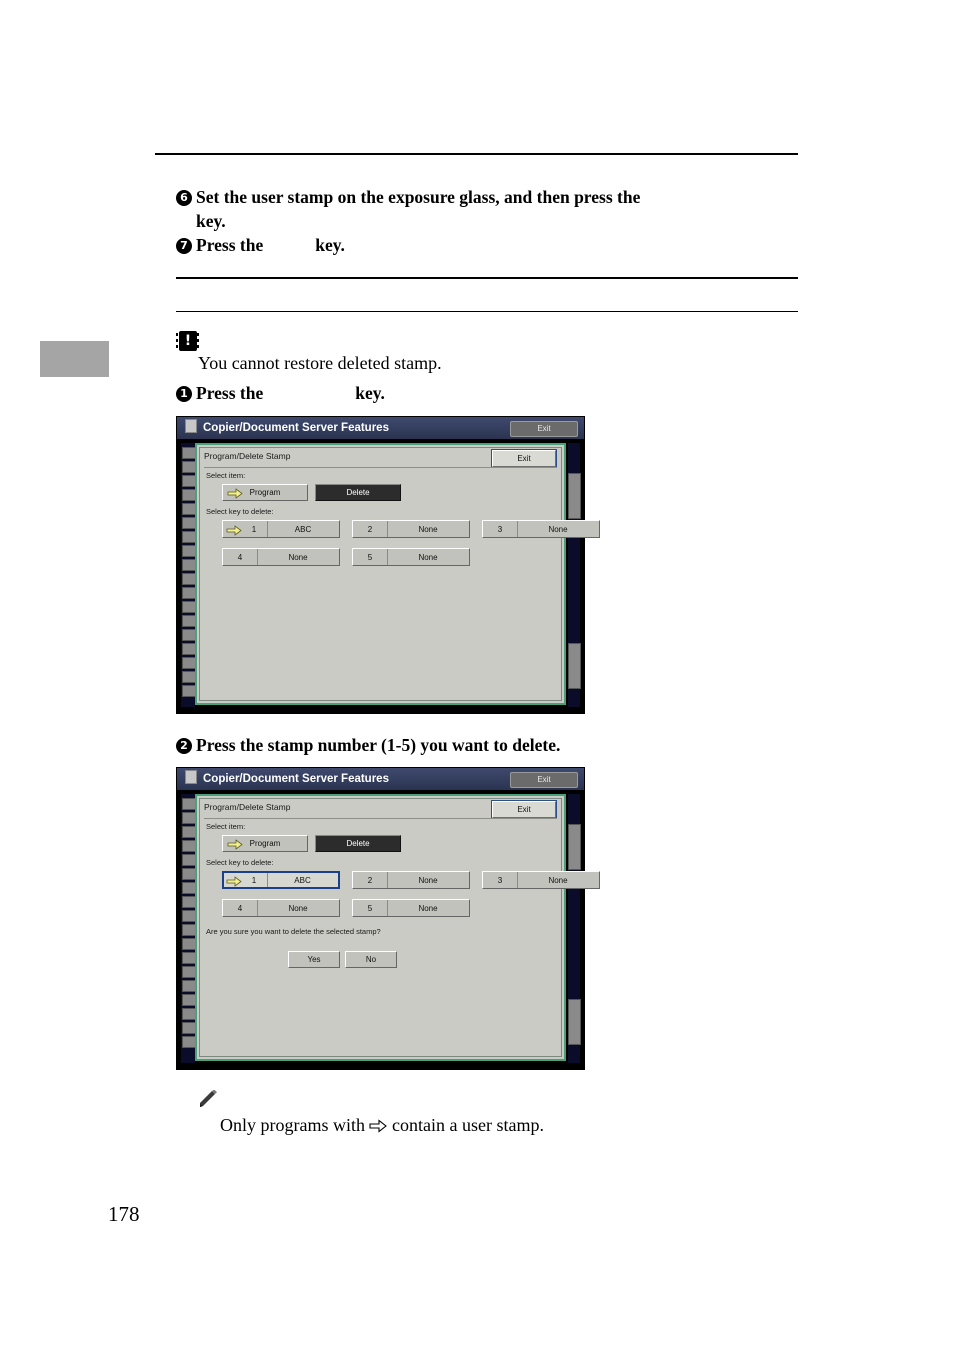 This screenshot has width=954, height=1348. What do you see at coordinates (486, 246) in the screenshot?
I see `step-7: 7 Press the key.` at bounding box center [486, 246].